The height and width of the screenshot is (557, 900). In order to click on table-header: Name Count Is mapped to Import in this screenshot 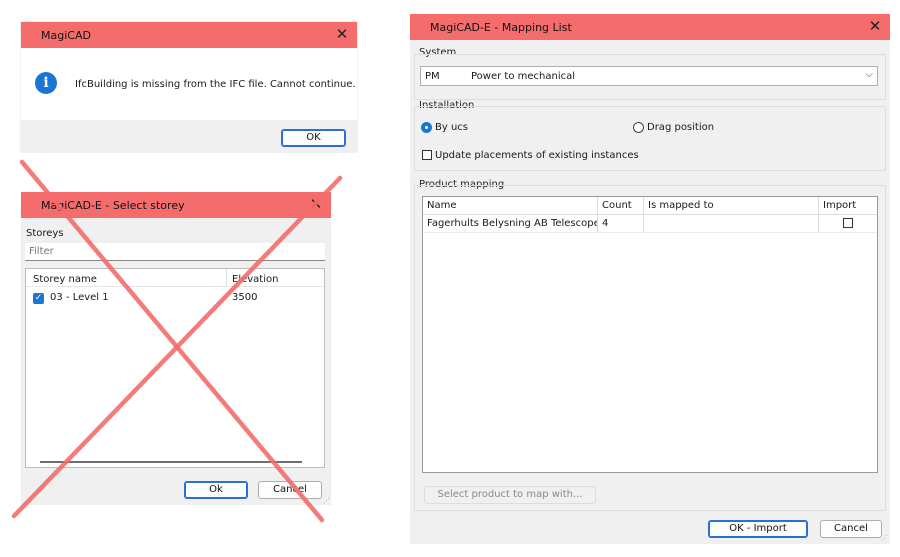, I will do `click(650, 206)`.